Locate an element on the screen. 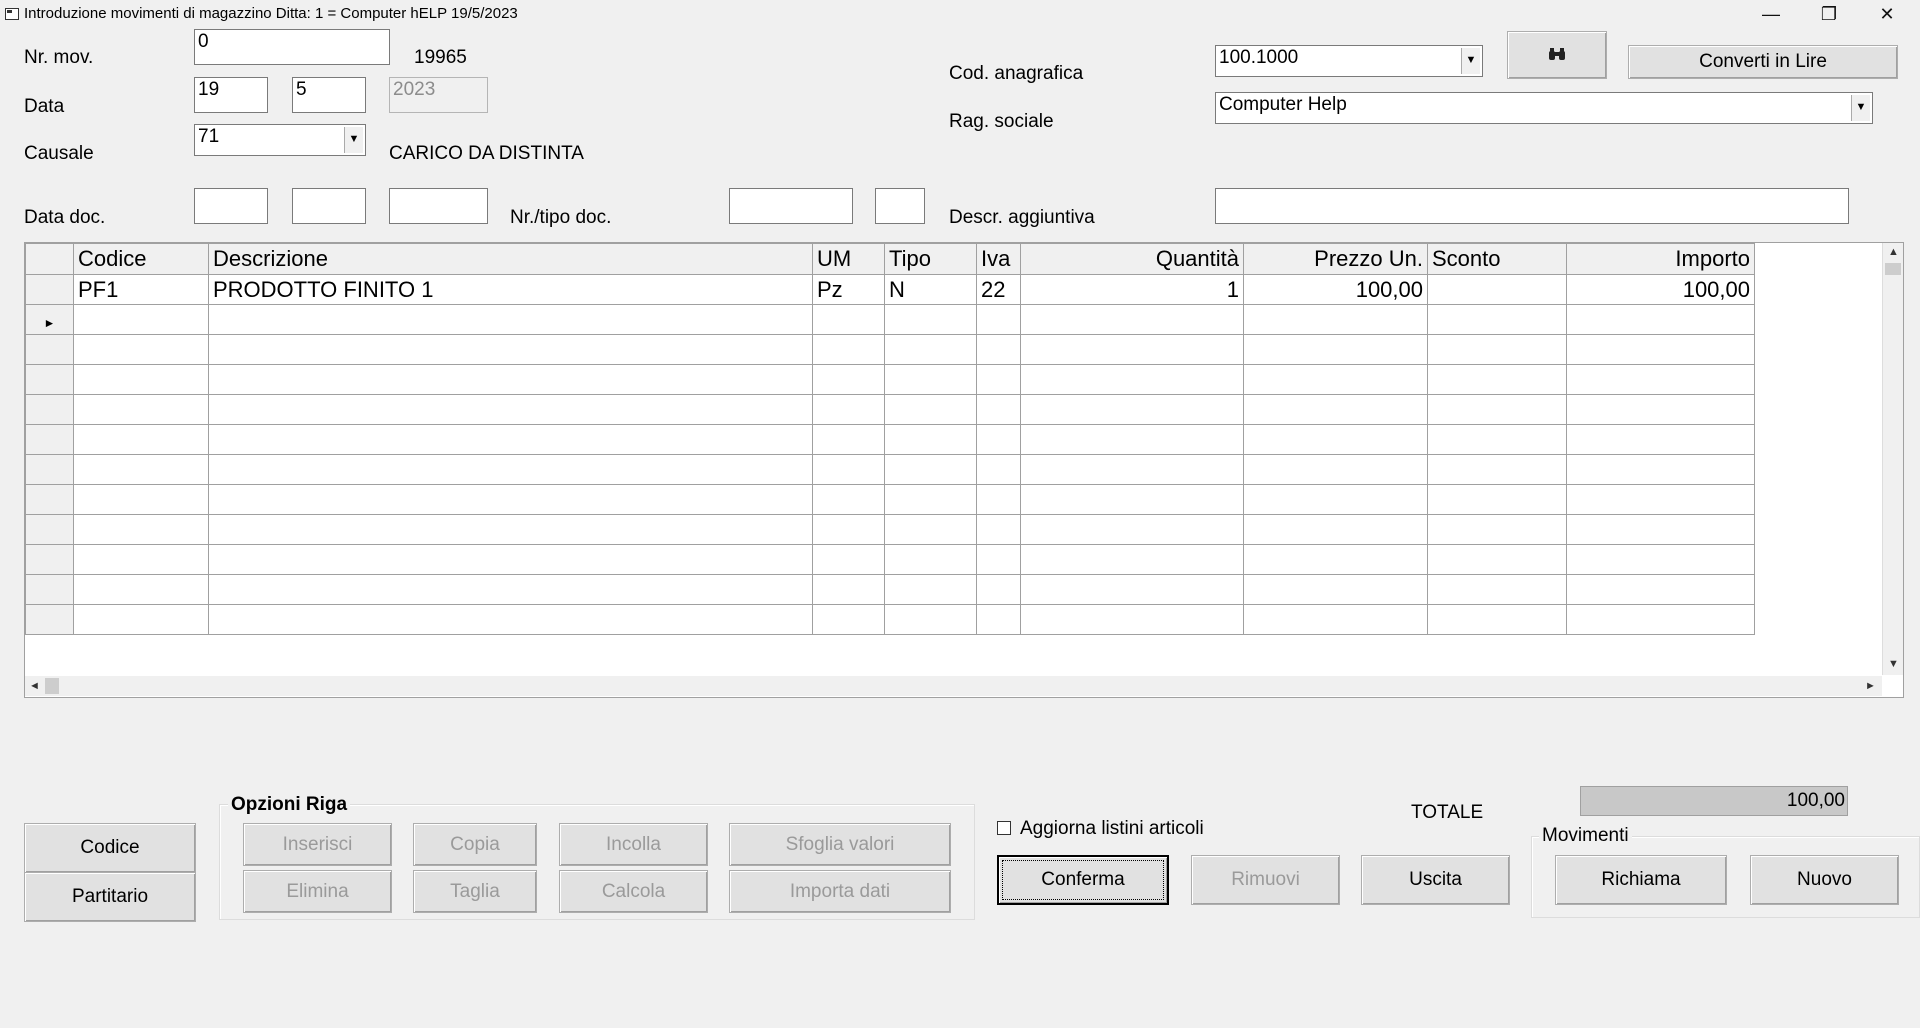  column-header: Quantità is located at coordinates (1132, 259).